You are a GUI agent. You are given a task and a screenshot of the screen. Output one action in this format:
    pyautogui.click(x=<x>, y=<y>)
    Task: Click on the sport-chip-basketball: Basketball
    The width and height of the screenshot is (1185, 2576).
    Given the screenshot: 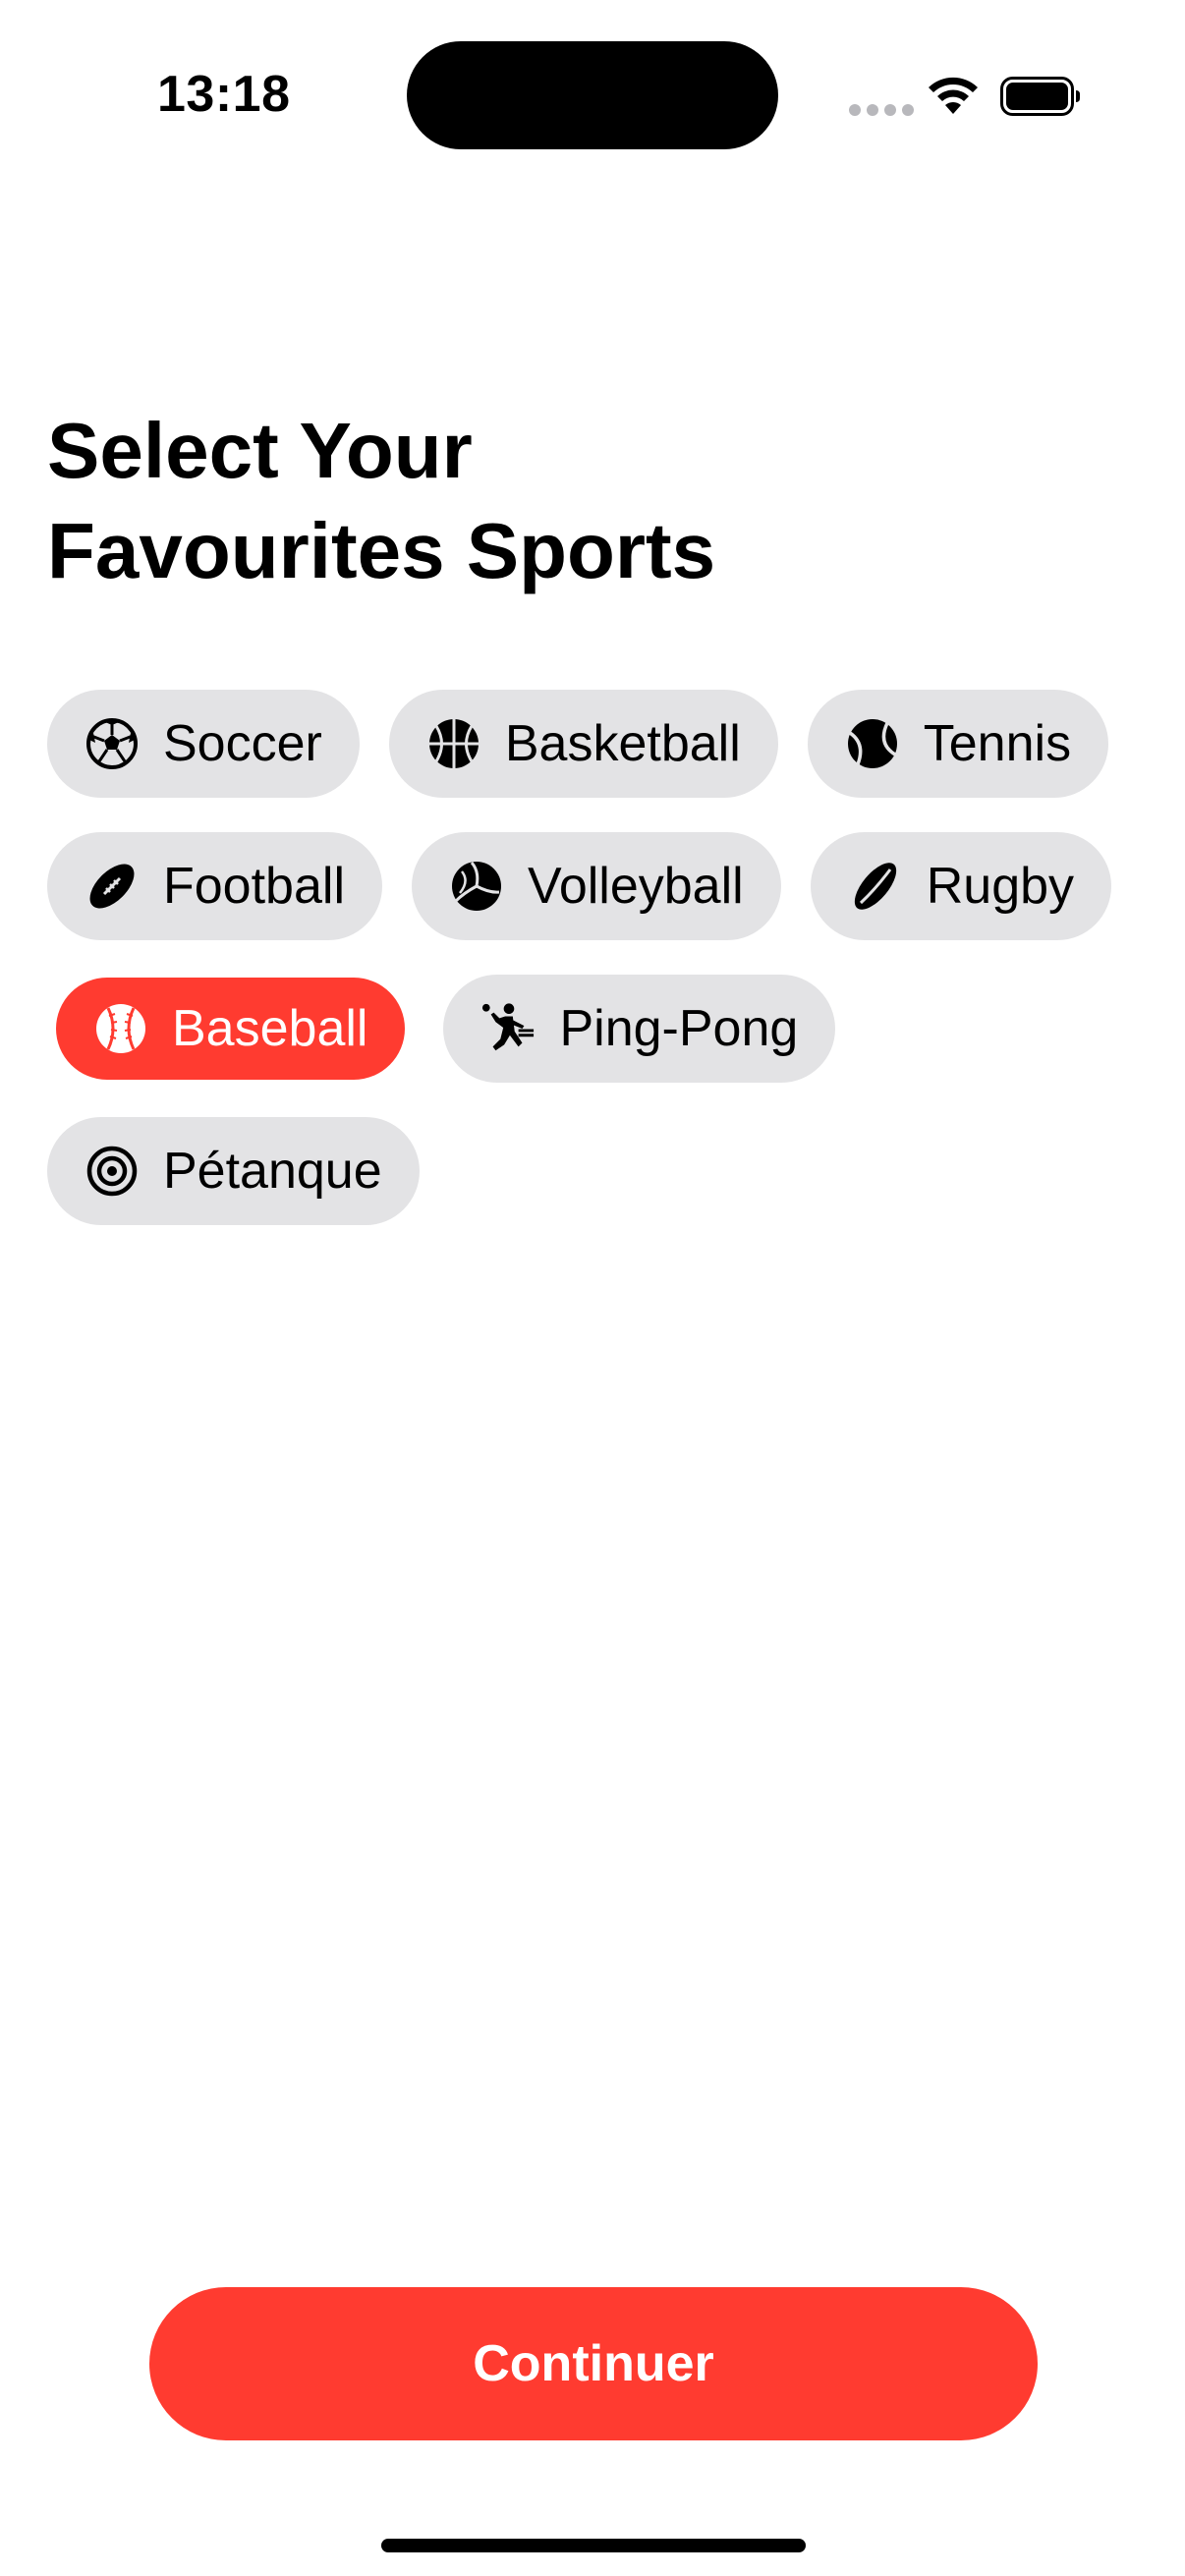 What is the action you would take?
    pyautogui.click(x=583, y=744)
    